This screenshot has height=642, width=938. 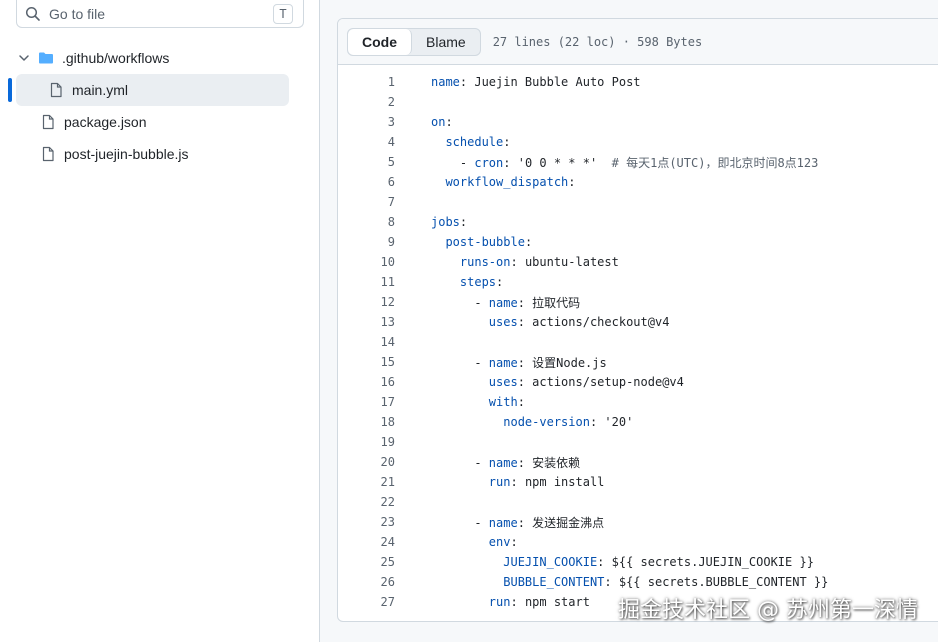 I want to click on line-number: 14, so click(x=366, y=342).